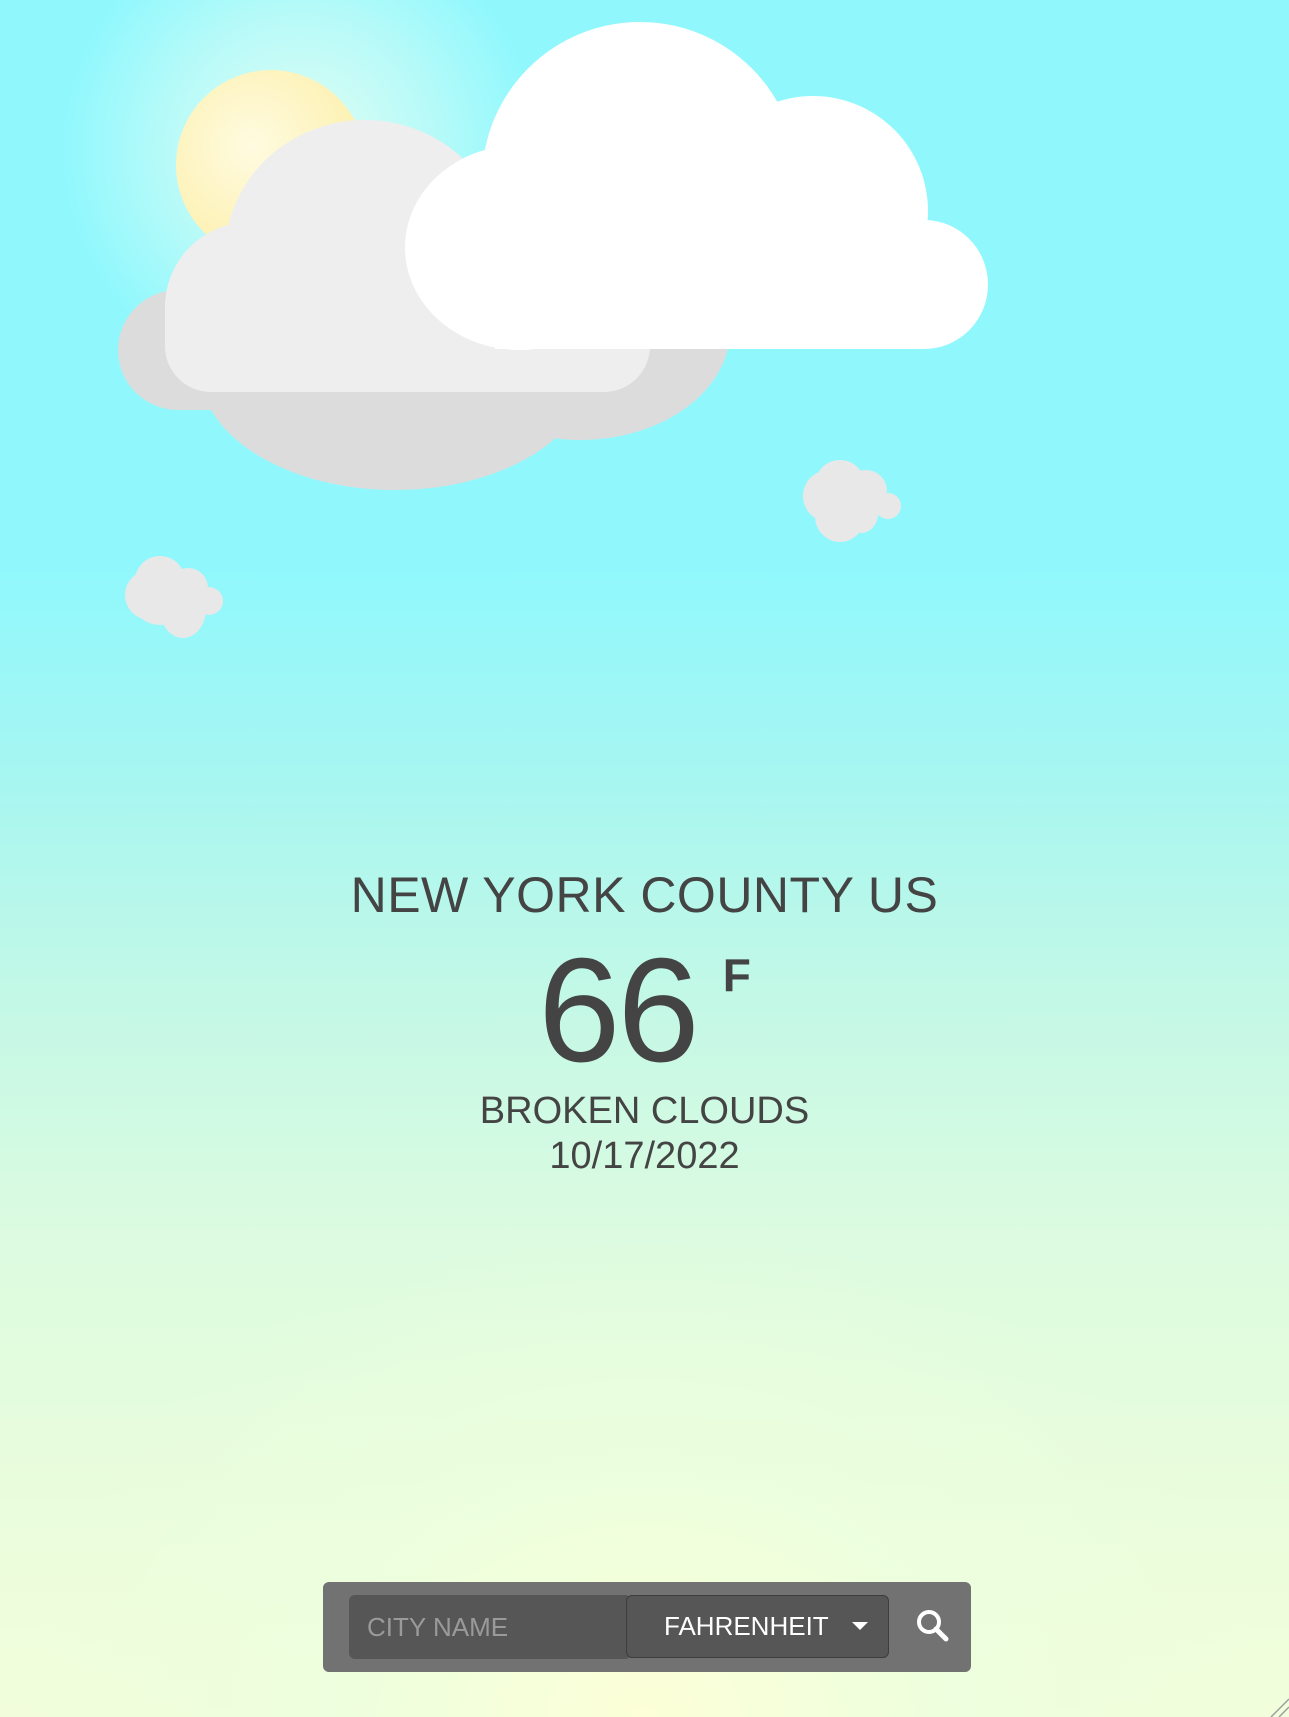  I want to click on weather-date: 10/17/2022, so click(644, 1156).